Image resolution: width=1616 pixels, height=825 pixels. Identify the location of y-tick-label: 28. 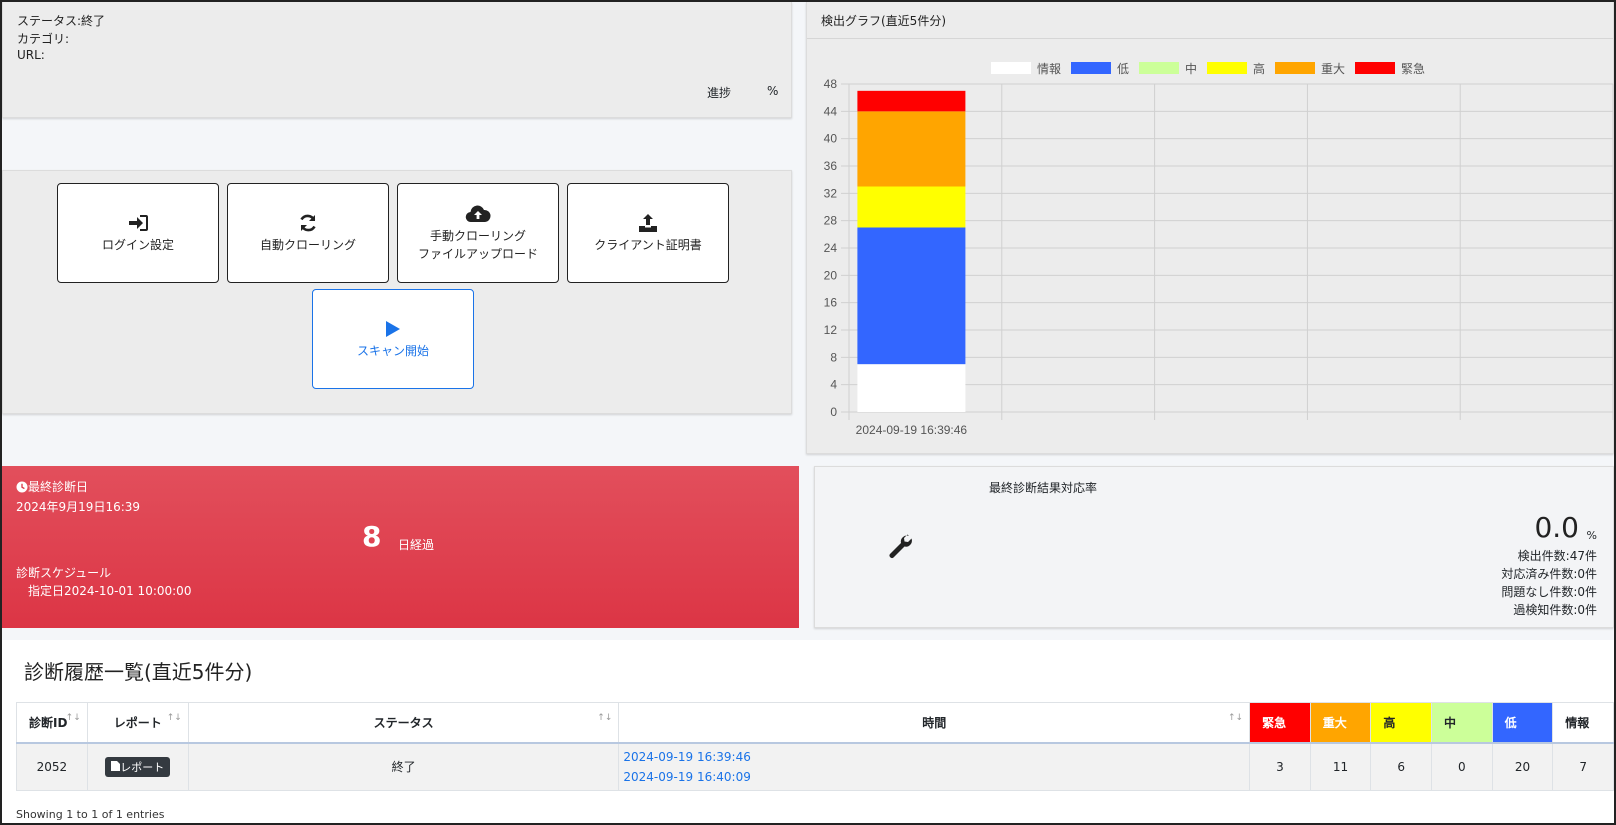
(831, 221).